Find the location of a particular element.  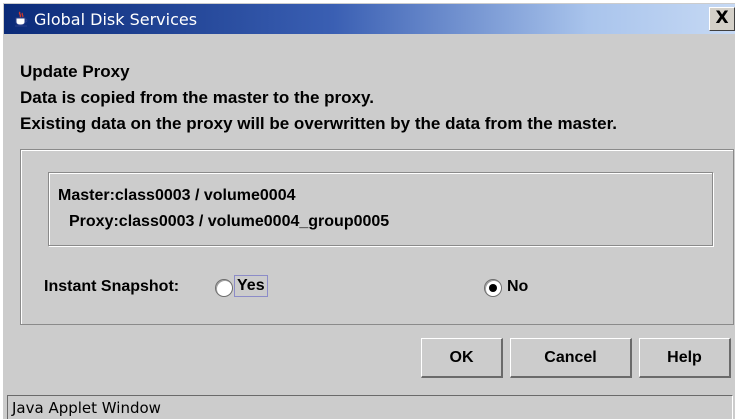

snapshot-no-label: No is located at coordinates (517, 287).